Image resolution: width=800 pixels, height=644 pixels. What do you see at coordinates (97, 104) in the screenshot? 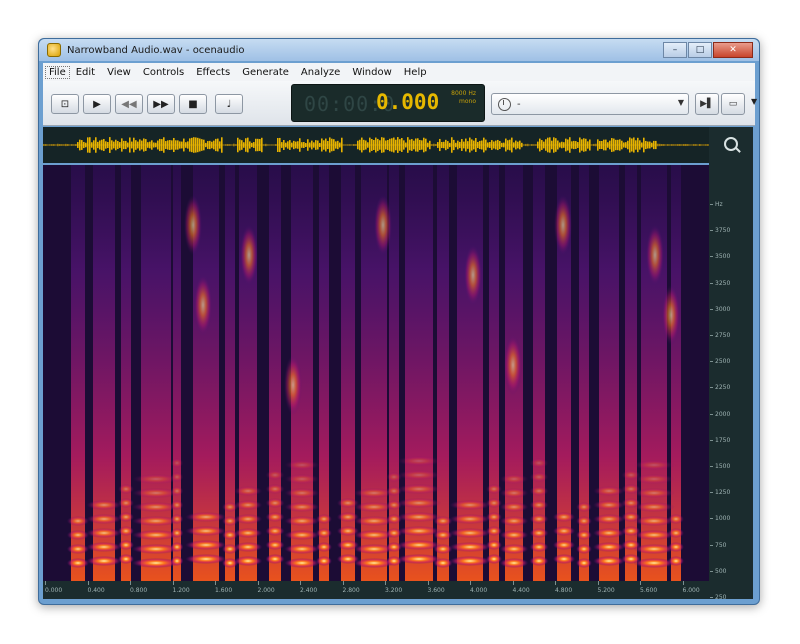
I see `play-button: ▶` at bounding box center [97, 104].